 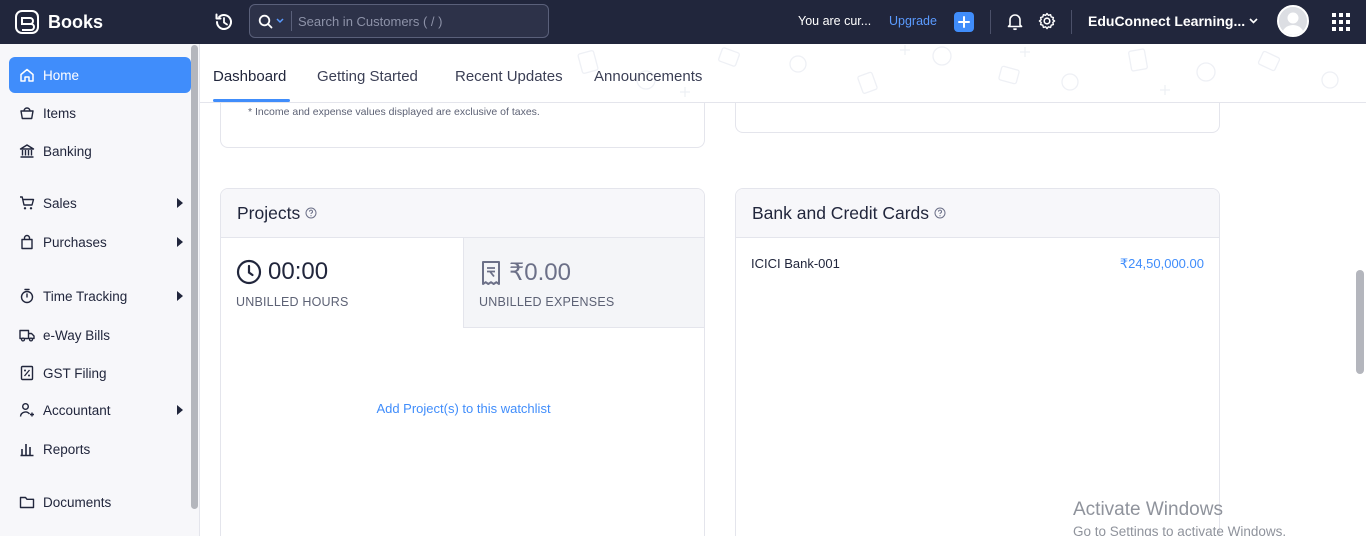 What do you see at coordinates (75, 373) in the screenshot?
I see `sidebar-item-label: GST Filing` at bounding box center [75, 373].